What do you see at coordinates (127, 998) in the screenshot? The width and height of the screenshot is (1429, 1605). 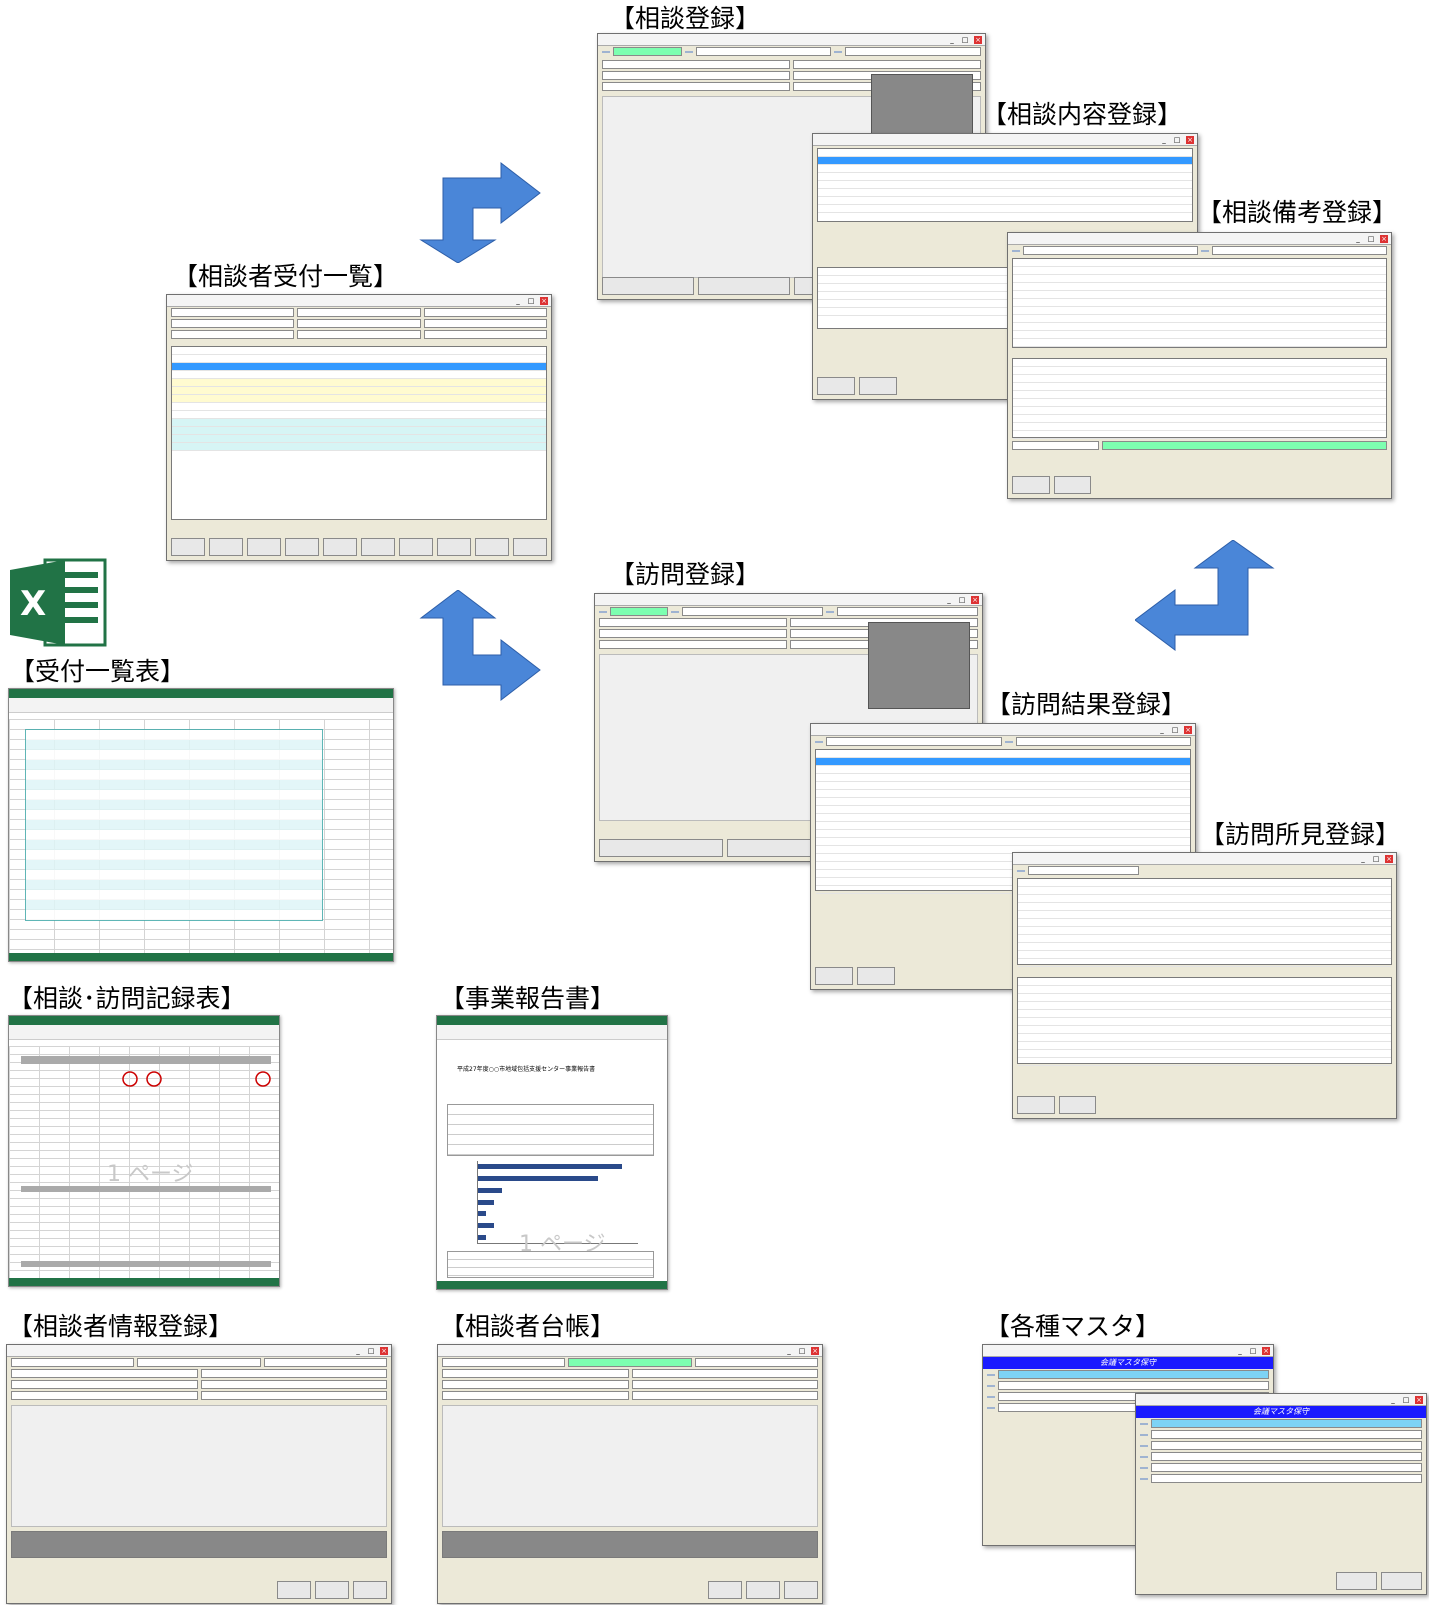 I see `heading-record-sheet: 【相談･訪問記録表】` at bounding box center [127, 998].